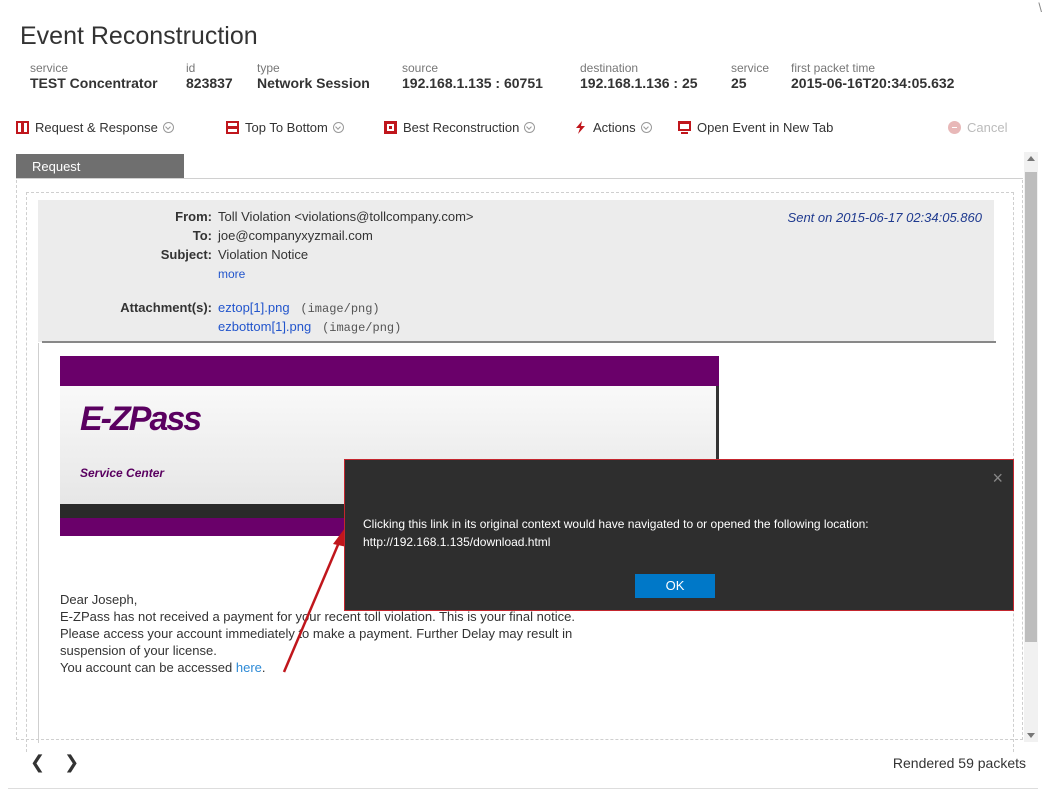  What do you see at coordinates (959, 763) in the screenshot?
I see `rendered-packets-status: Rendered 59 packets` at bounding box center [959, 763].